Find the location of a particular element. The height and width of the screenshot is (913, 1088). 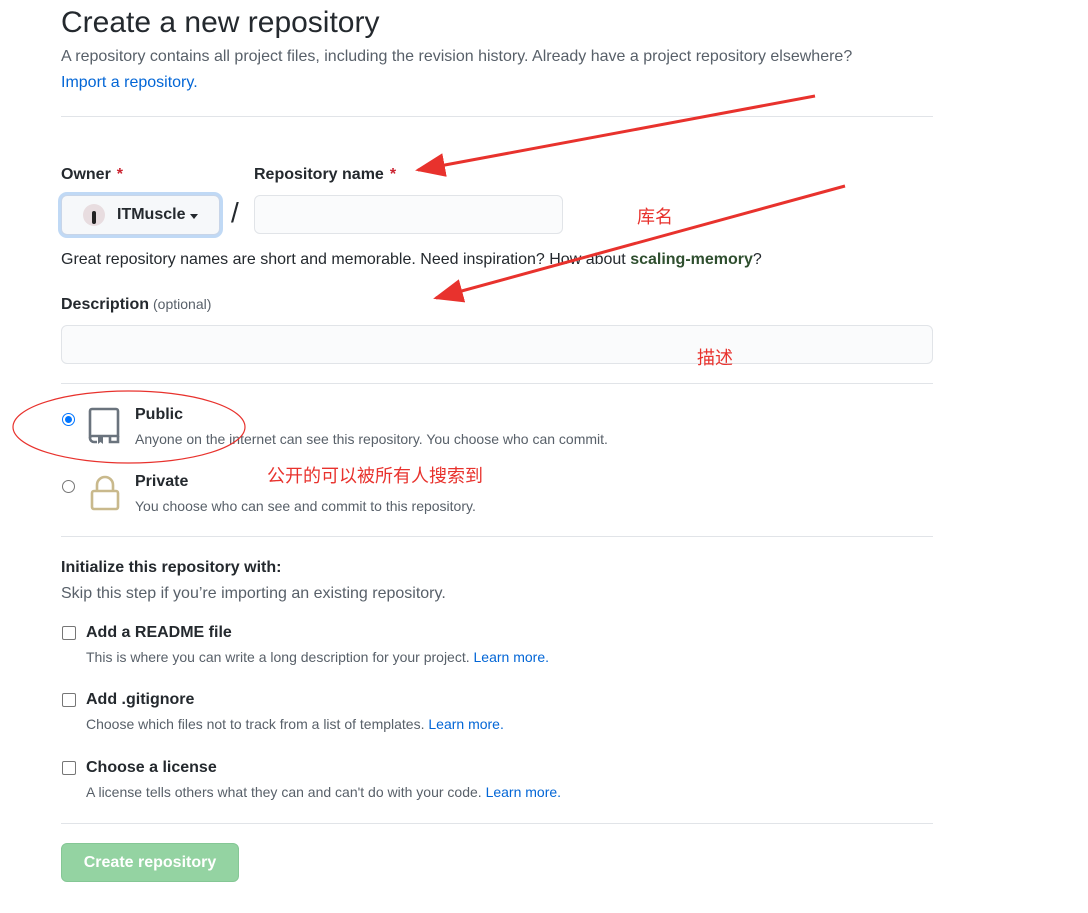

readme-option-title: Add a README file is located at coordinates (159, 632).